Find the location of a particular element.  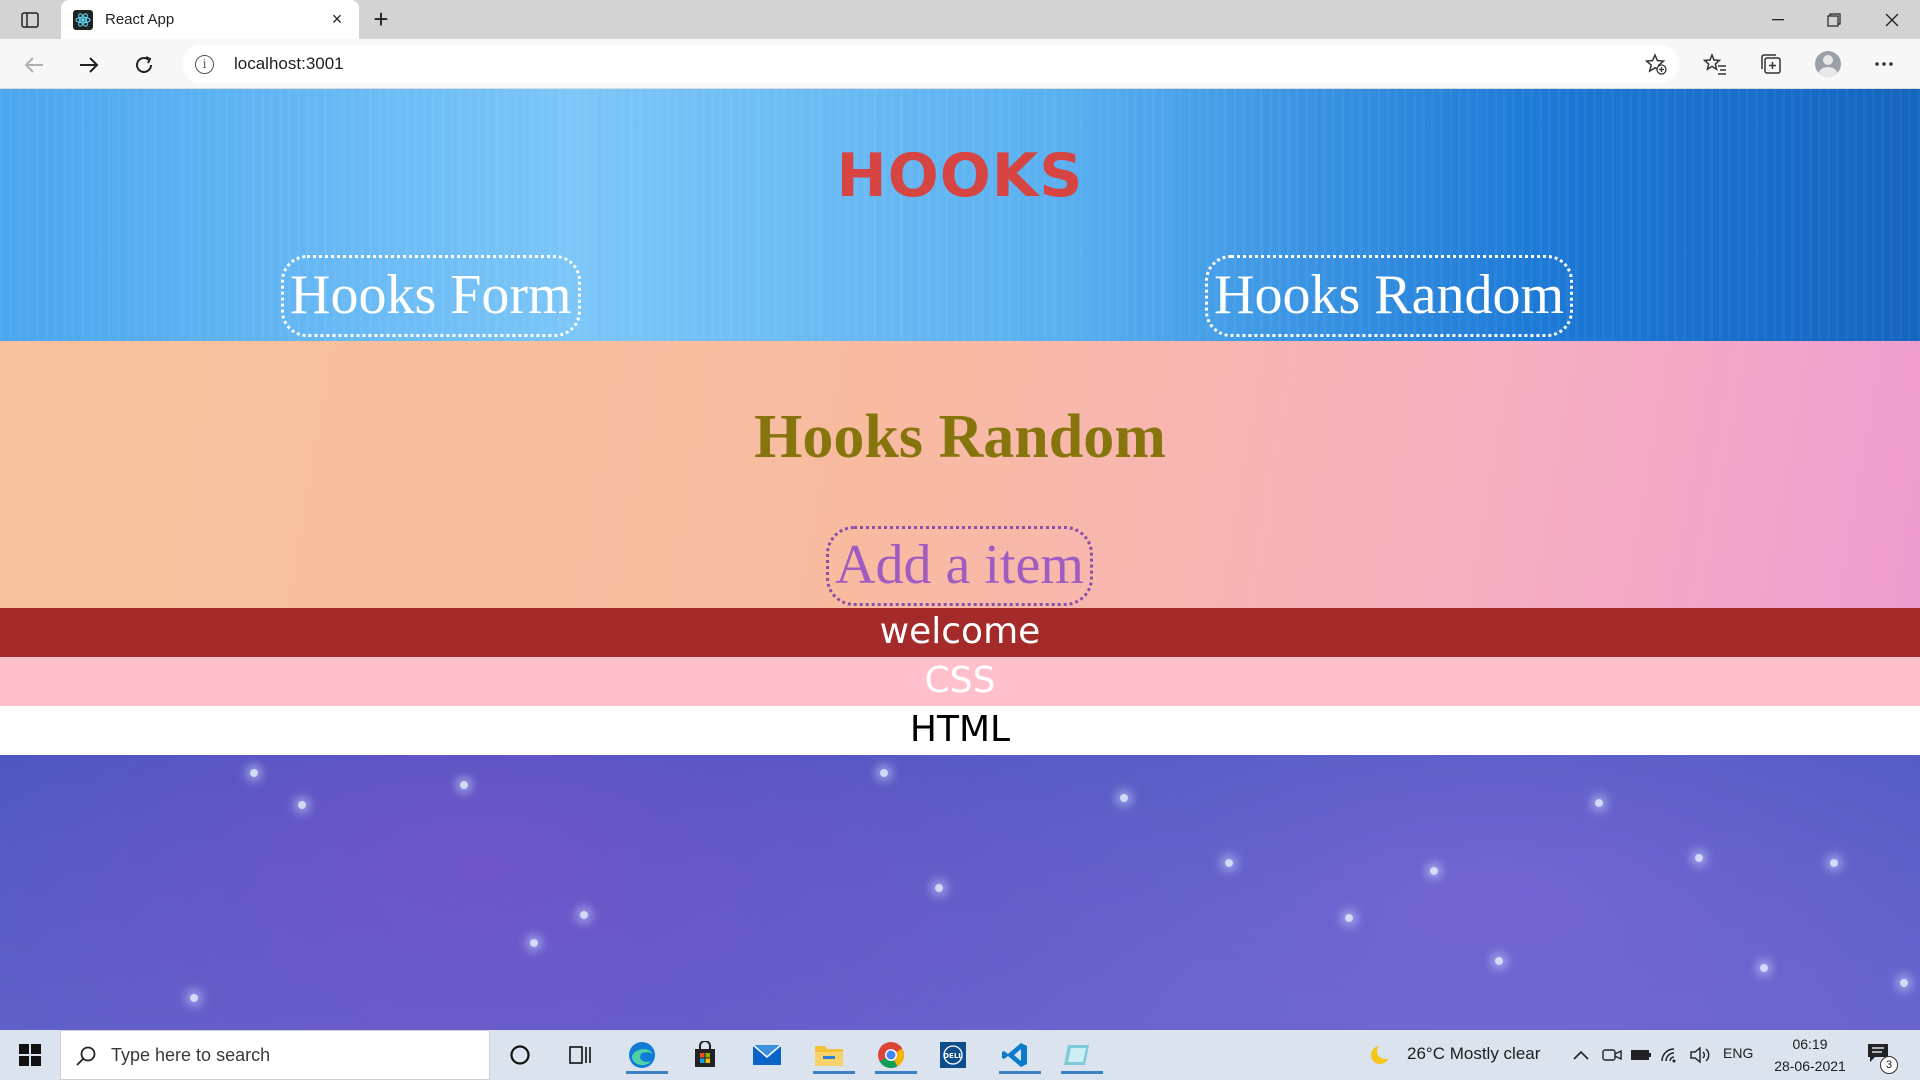

windows-logo-icon is located at coordinates (30, 1055).